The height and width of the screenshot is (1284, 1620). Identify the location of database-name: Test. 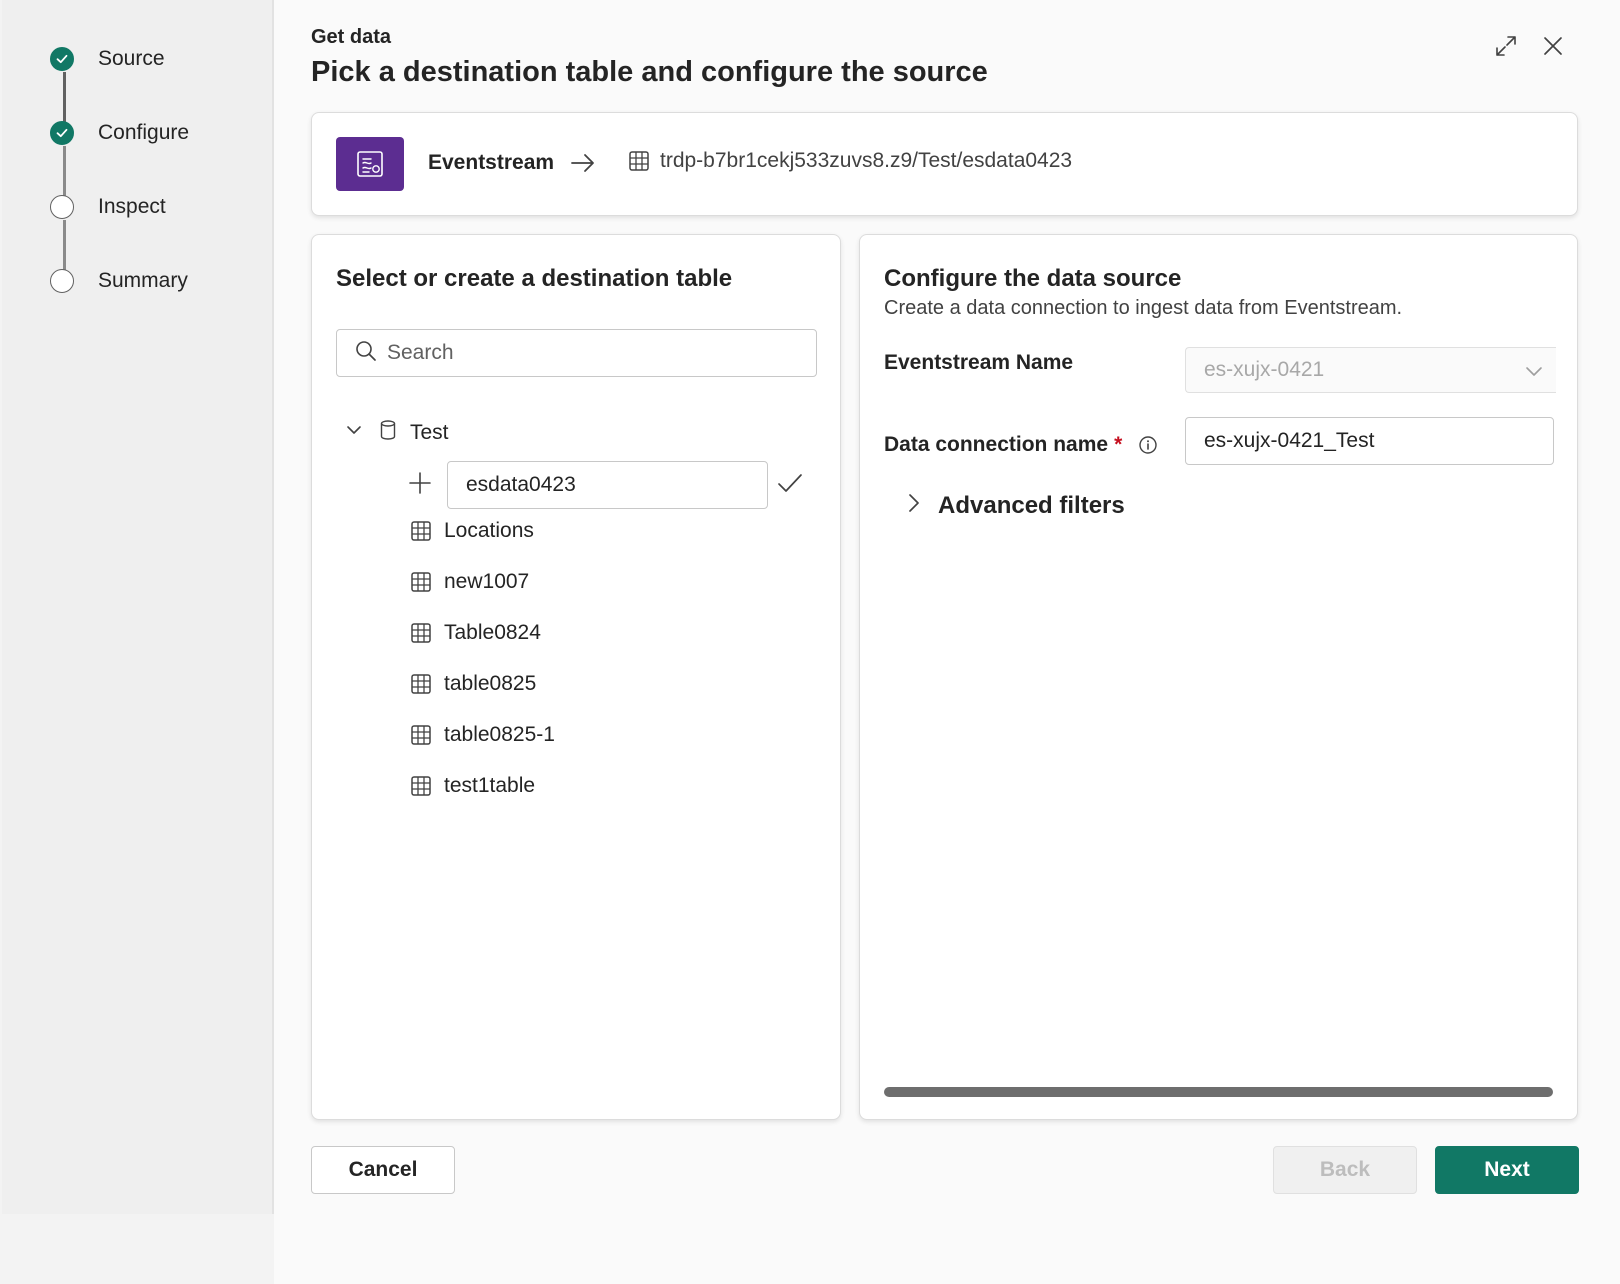
(429, 432).